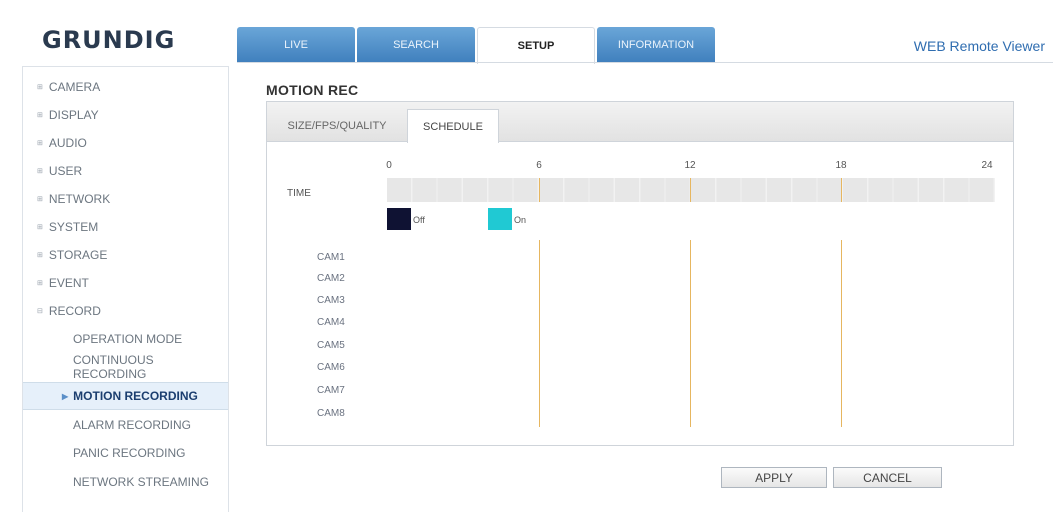 This screenshot has height=512, width=1053. I want to click on cancel-button: CANCEL, so click(887, 477).